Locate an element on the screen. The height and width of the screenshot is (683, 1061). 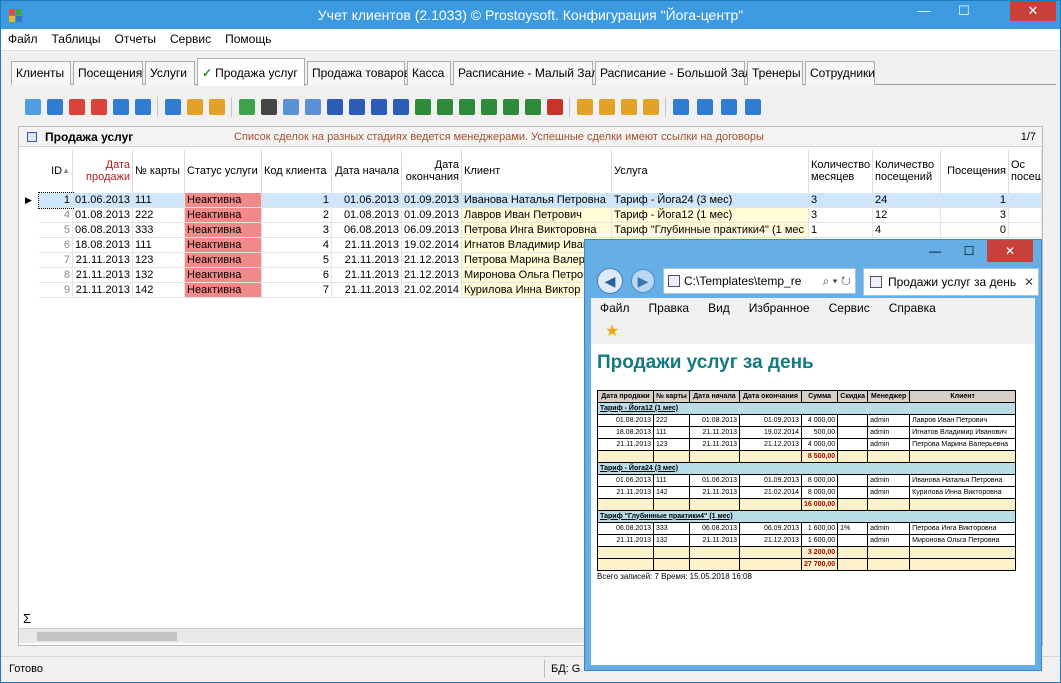
cell-code: 2 is located at coordinates (297, 215).